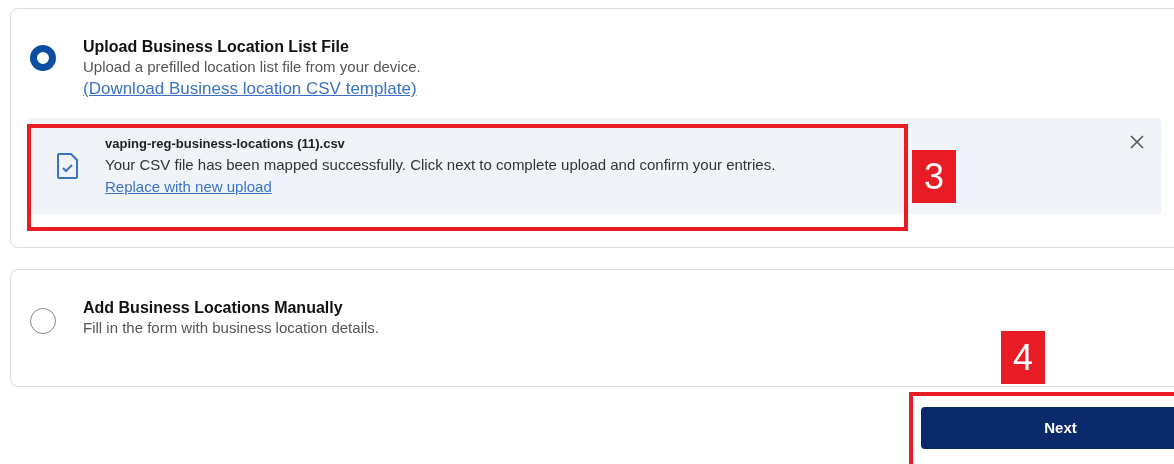  I want to click on template-link: (Download Business location CSV template), so click(250, 89).